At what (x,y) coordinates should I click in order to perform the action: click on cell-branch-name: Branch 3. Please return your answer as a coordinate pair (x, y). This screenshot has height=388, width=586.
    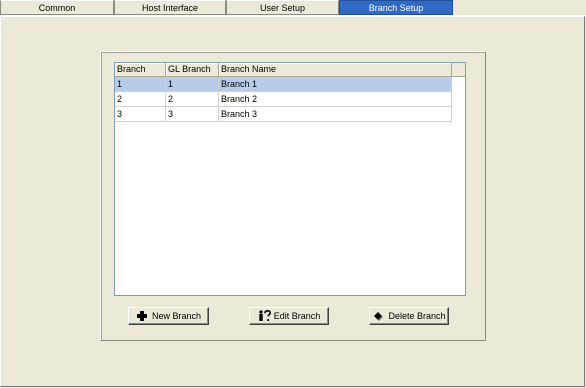
    Looking at the image, I should click on (335, 114).